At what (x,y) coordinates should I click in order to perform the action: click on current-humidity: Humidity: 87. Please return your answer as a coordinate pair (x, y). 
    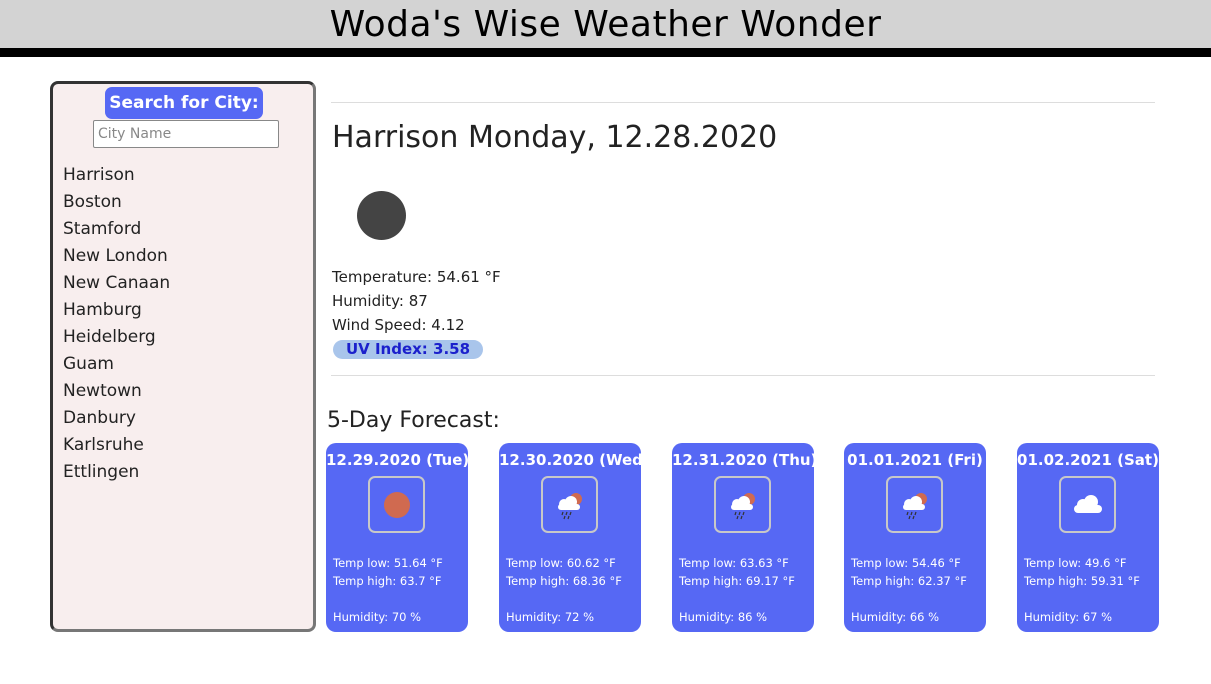
    Looking at the image, I should click on (380, 301).